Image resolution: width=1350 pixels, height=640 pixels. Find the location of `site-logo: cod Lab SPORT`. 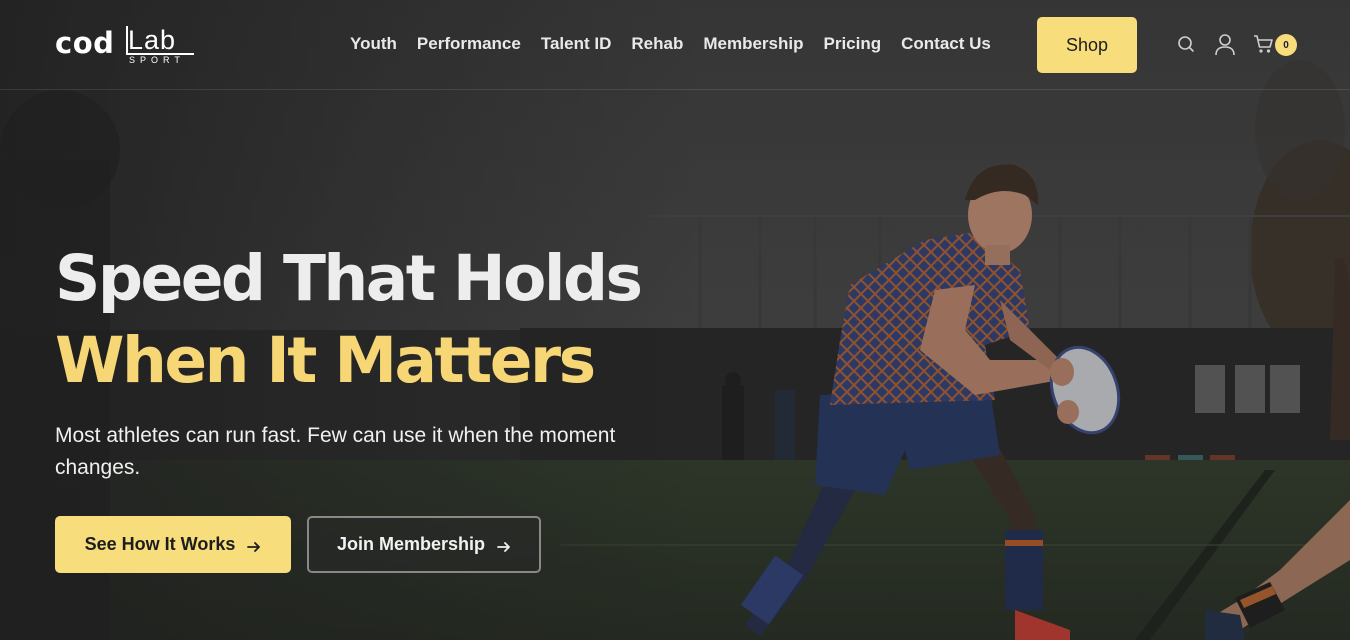

site-logo: cod Lab SPORT is located at coordinates (127, 46).